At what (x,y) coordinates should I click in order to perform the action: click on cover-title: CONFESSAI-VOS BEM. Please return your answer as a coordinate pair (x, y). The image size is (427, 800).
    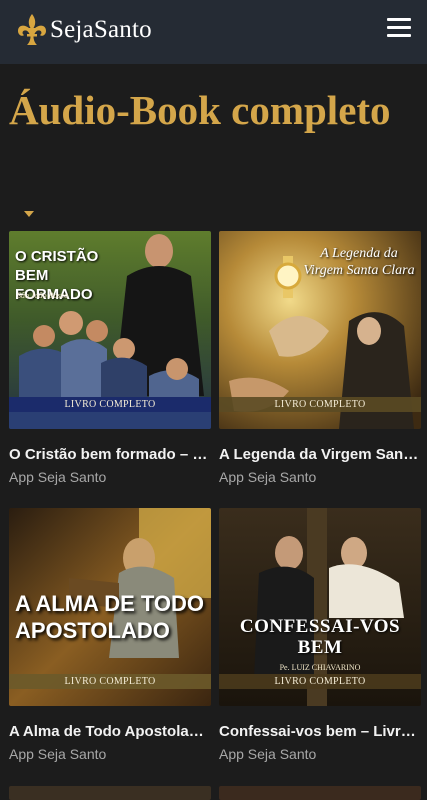
    Looking at the image, I should click on (320, 637).